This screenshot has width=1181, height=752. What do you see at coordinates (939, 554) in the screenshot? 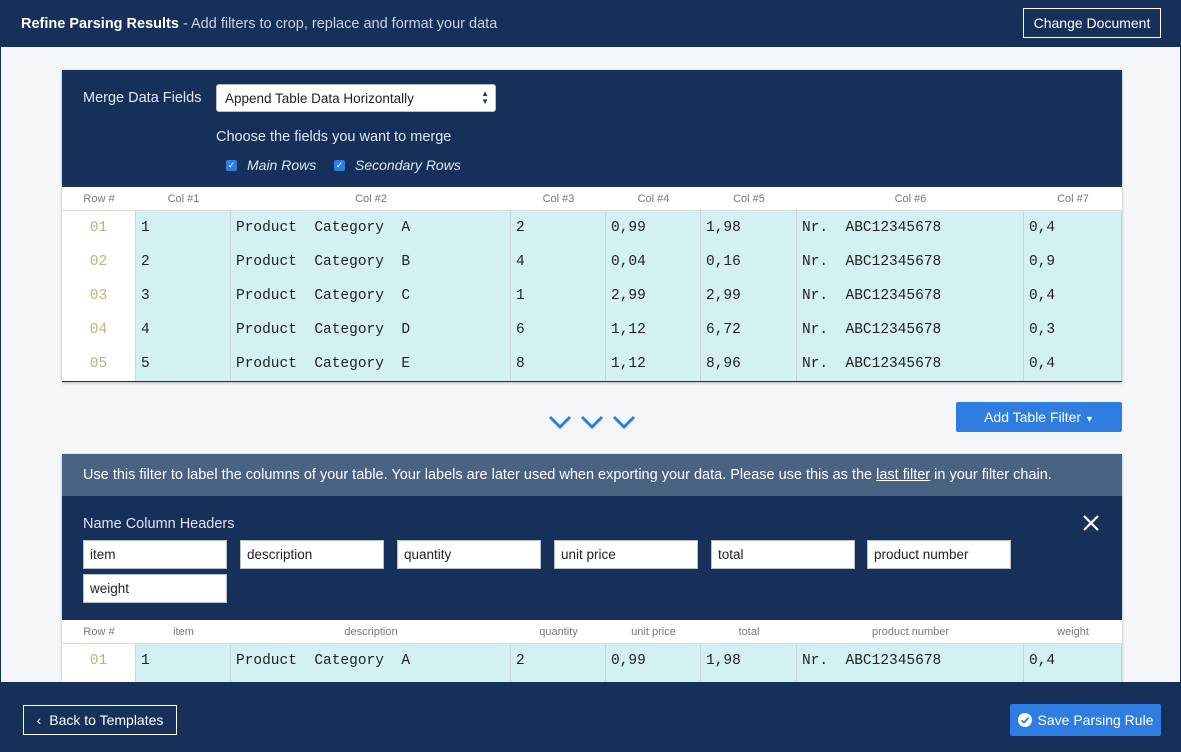
I see `header-input-product-number` at bounding box center [939, 554].